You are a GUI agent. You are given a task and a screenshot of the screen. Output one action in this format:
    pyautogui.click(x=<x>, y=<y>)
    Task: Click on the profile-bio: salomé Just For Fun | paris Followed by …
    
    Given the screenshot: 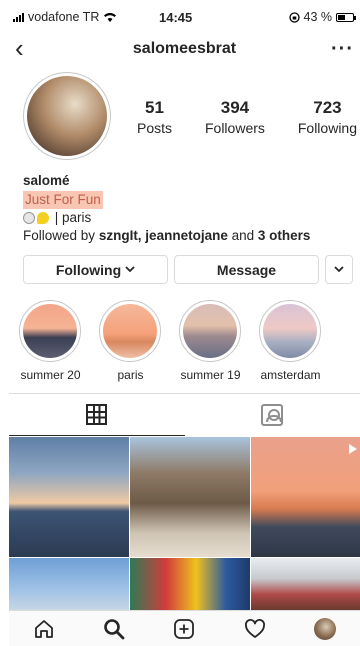 What is the action you would take?
    pyautogui.click(x=188, y=208)
    